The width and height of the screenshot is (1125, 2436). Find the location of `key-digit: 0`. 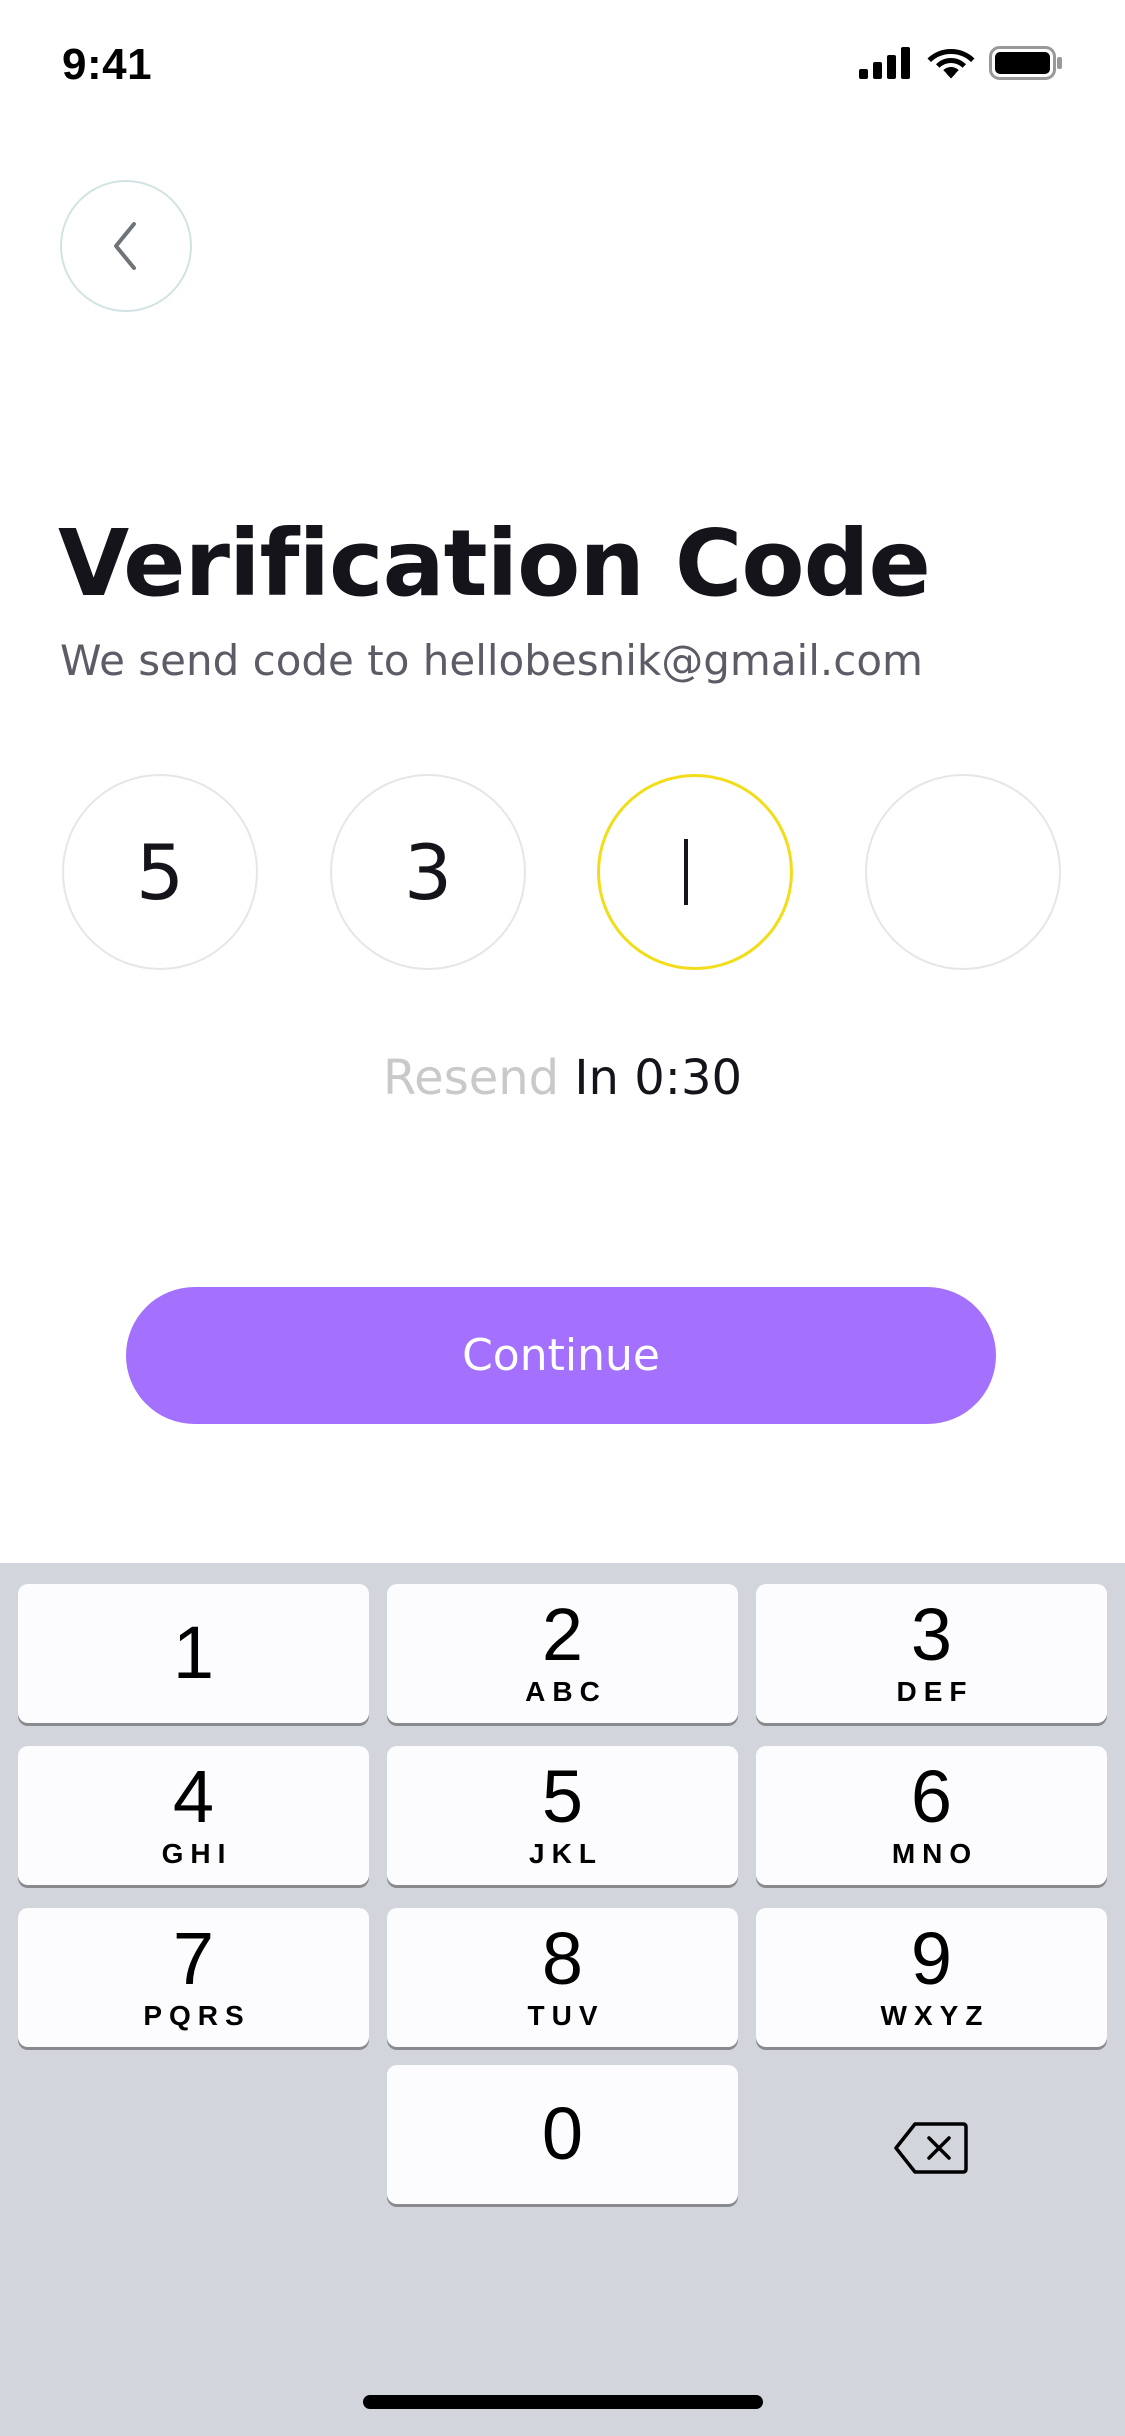

key-digit: 0 is located at coordinates (562, 2133).